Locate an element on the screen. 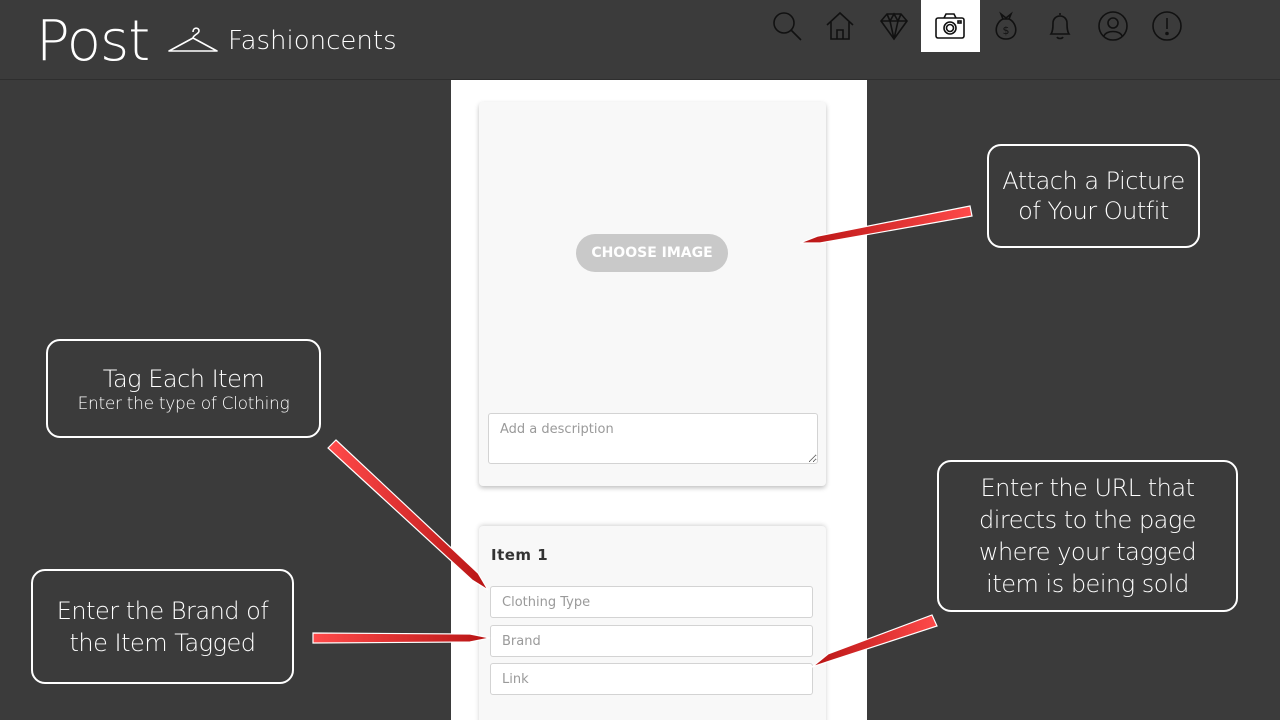 This screenshot has width=1280, height=720. home-icon is located at coordinates (840, 25).